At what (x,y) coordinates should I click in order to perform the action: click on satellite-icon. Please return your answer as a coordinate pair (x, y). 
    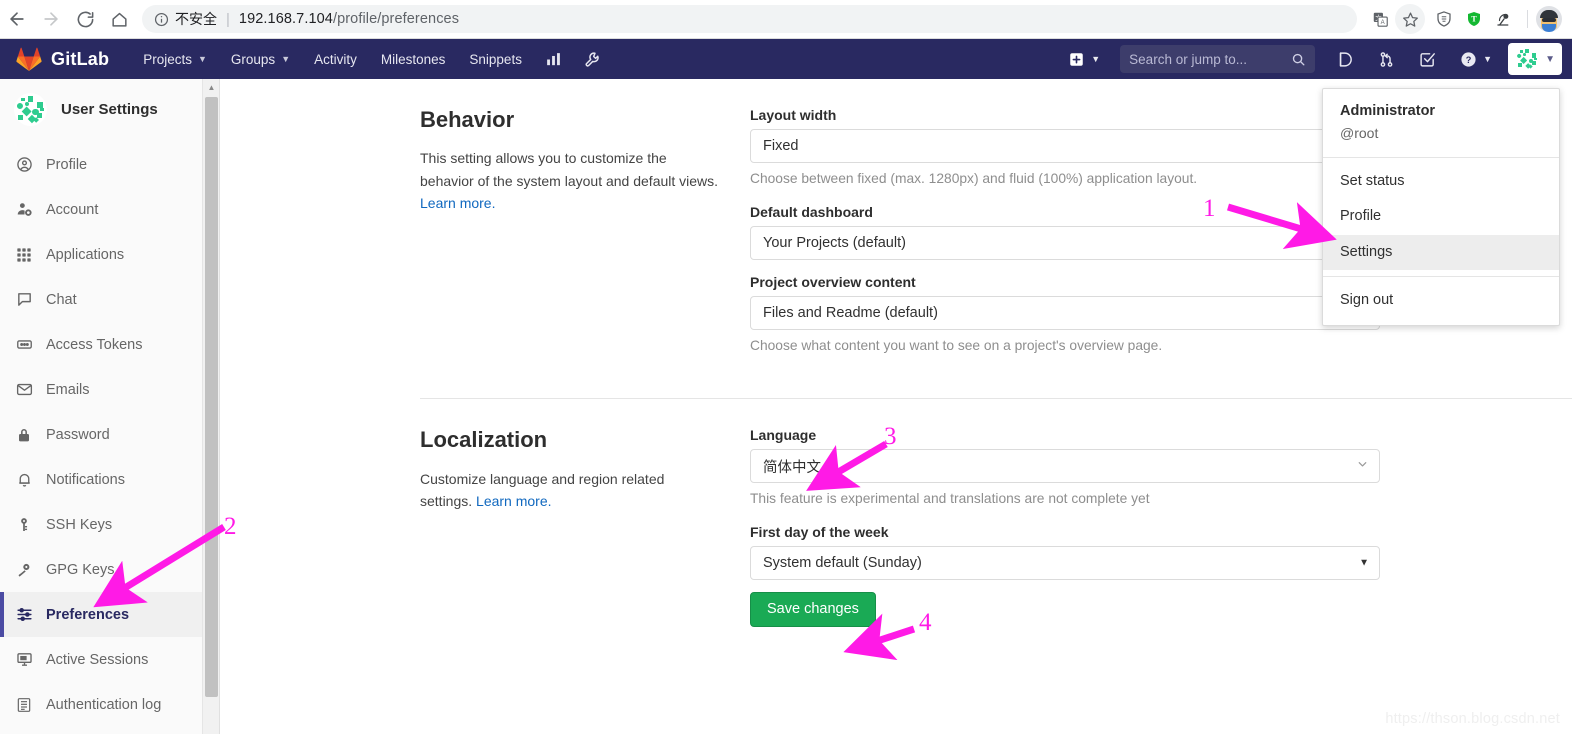
    Looking at the image, I should click on (1504, 19).